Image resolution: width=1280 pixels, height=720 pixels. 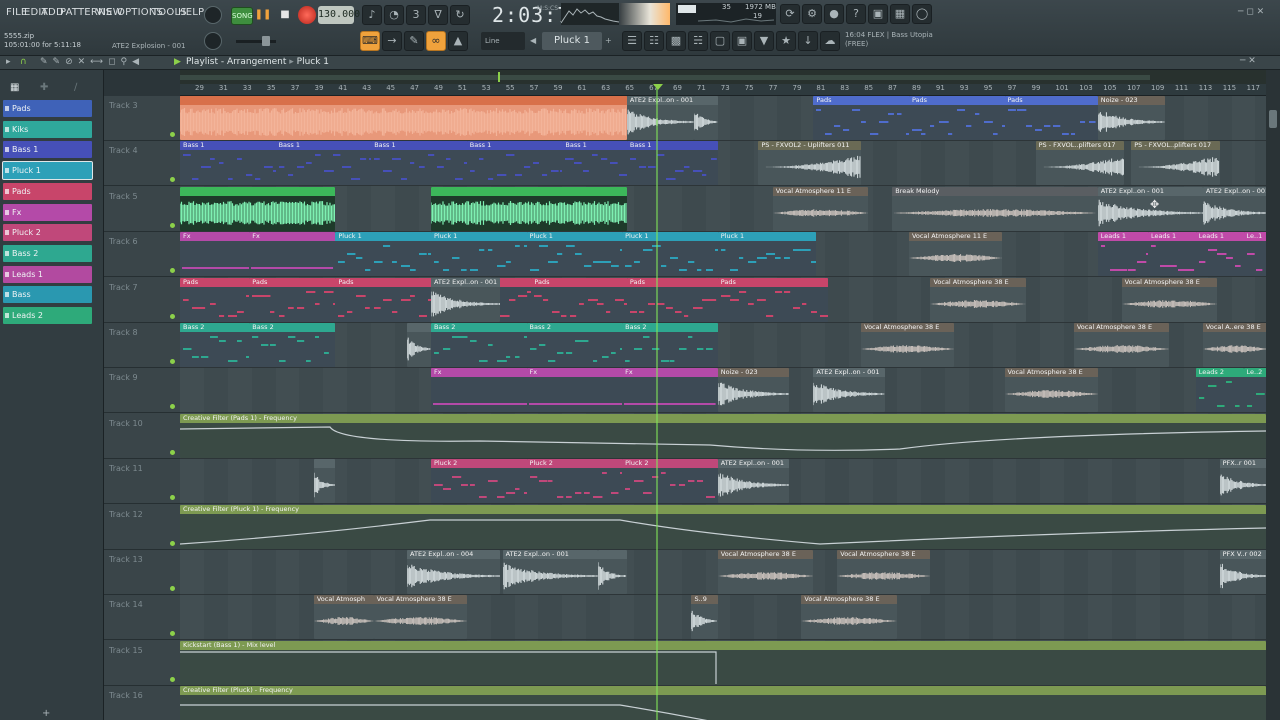 What do you see at coordinates (723, 662) in the screenshot?
I see `automation-clip: Kickstart (Bass 1) - Mix level` at bounding box center [723, 662].